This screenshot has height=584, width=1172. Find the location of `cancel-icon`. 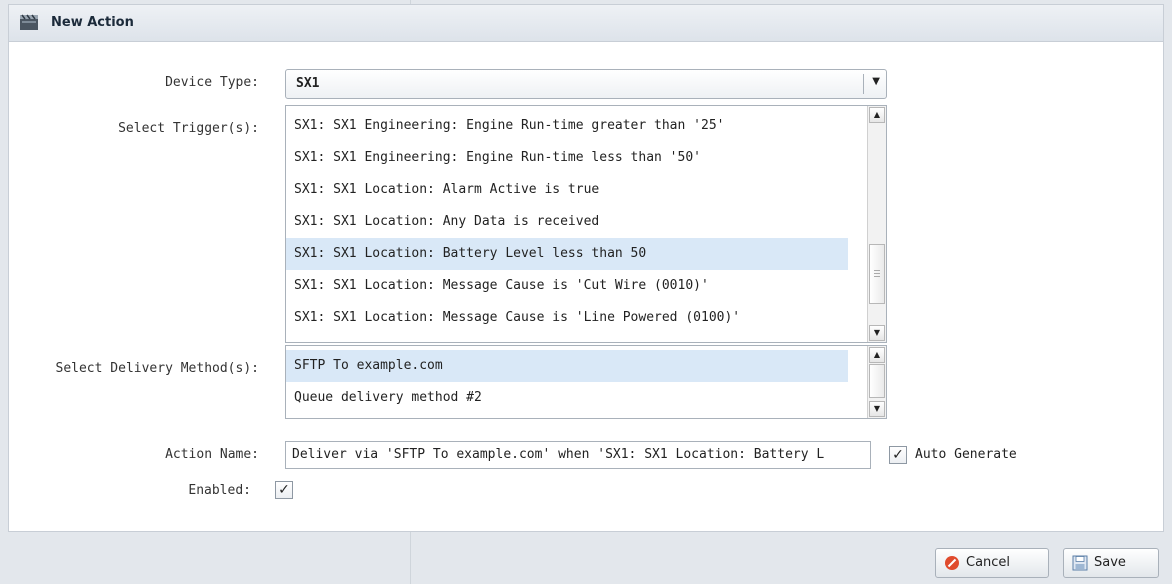

cancel-icon is located at coordinates (952, 563).